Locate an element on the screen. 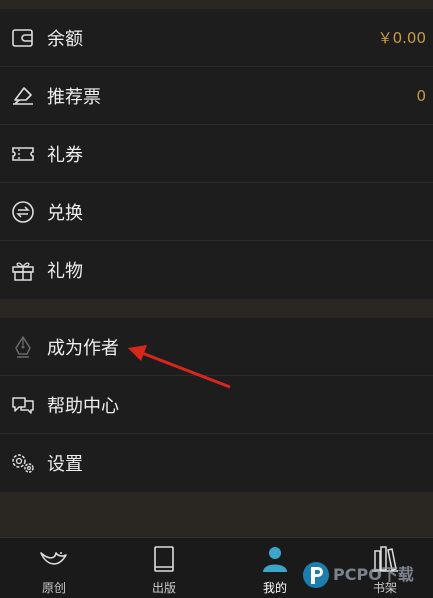 The width and height of the screenshot is (433, 598). menu-row-balance: 余额 ￥0.00 is located at coordinates (216, 38).